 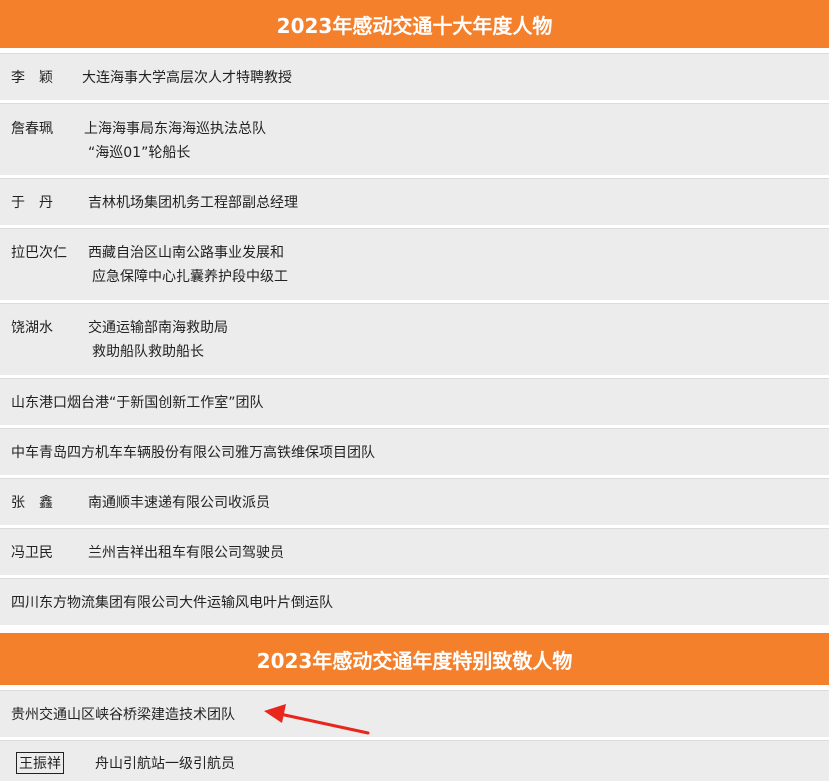 What do you see at coordinates (175, 129) in the screenshot?
I see `person-desc: 上海海事局东海海巡执法总队` at bounding box center [175, 129].